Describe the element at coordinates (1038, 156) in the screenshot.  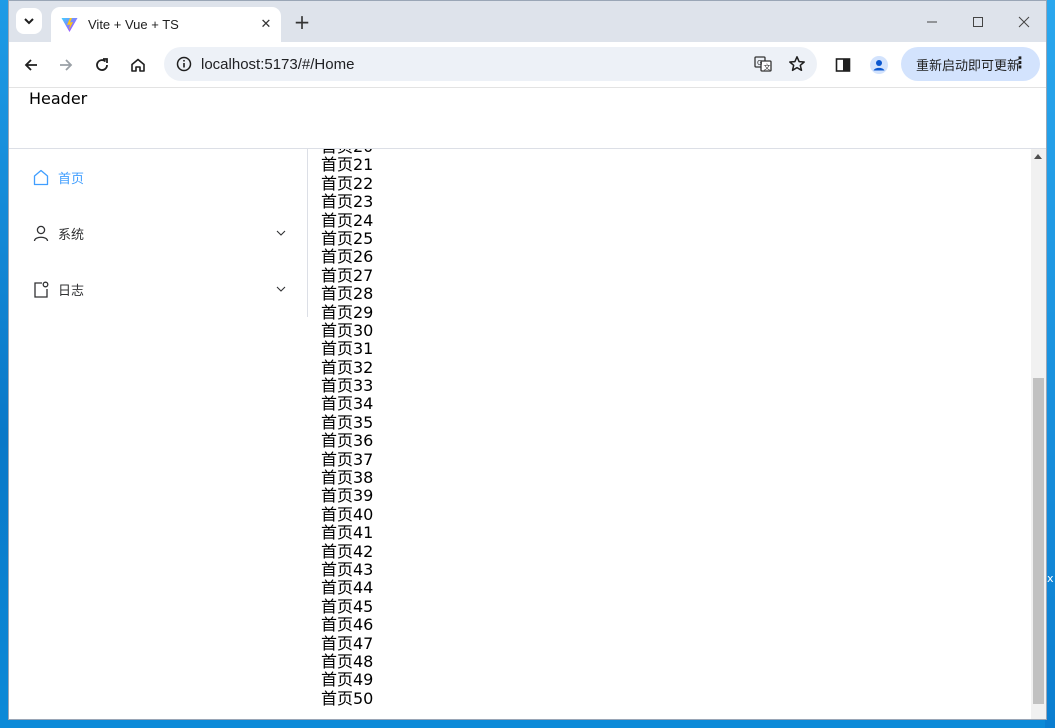
I see `scroll-up-arrow-icon` at that location.